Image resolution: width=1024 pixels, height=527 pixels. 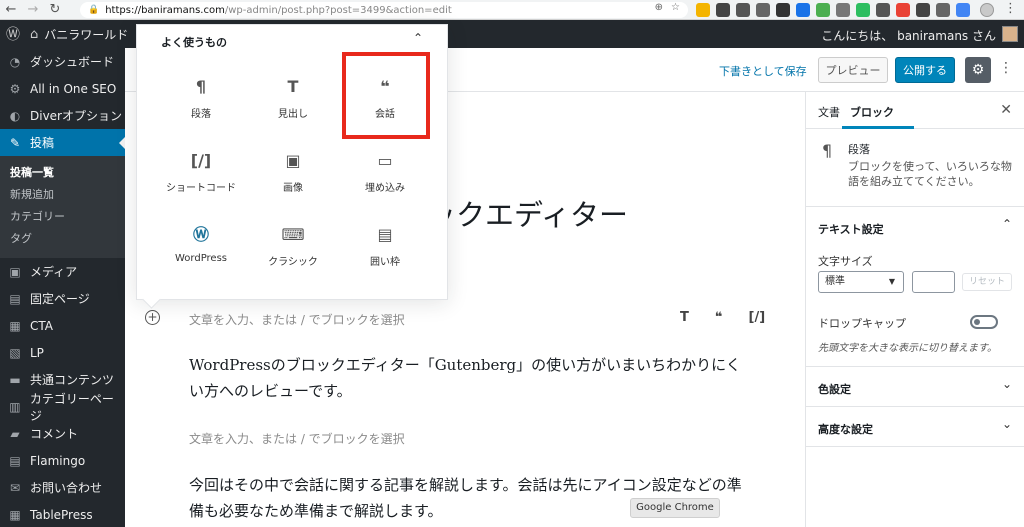 What do you see at coordinates (201, 188) in the screenshot?
I see `inserter-block-label: ショートコード` at bounding box center [201, 188].